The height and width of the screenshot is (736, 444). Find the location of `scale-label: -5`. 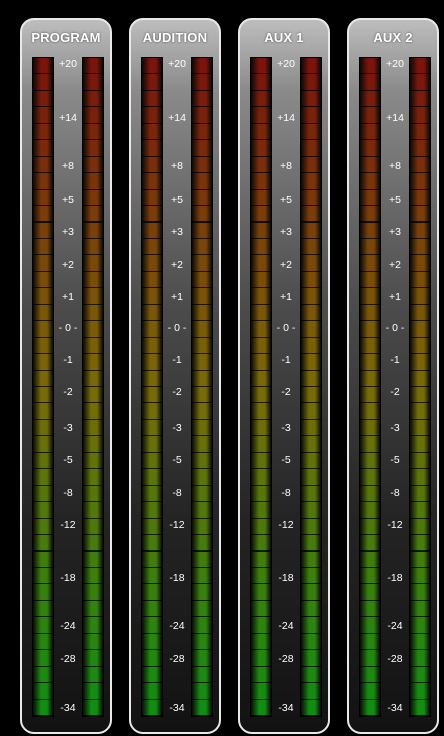

scale-label: -5 is located at coordinates (395, 460).